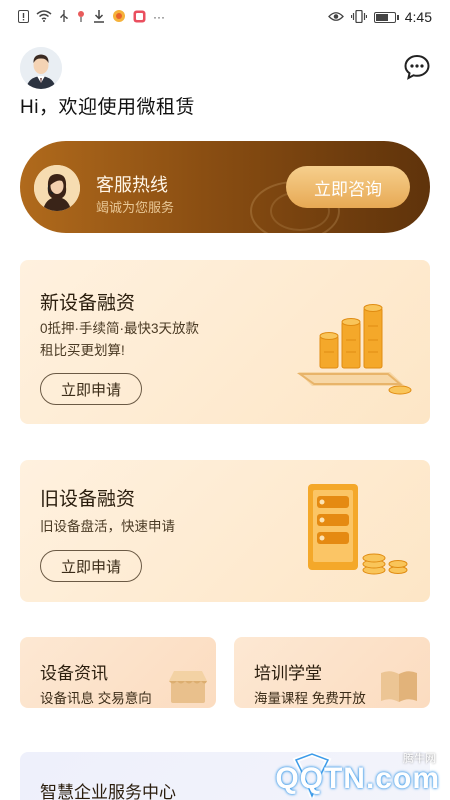 The width and height of the screenshot is (450, 800). Describe the element at coordinates (399, 687) in the screenshot. I see `book-icon` at that location.